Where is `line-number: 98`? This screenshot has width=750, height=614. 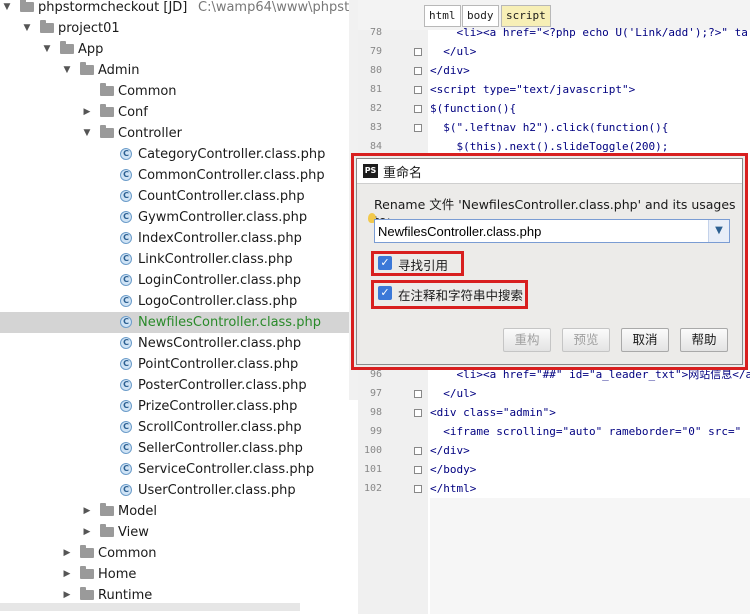
line-number: 98 is located at coordinates (375, 412).